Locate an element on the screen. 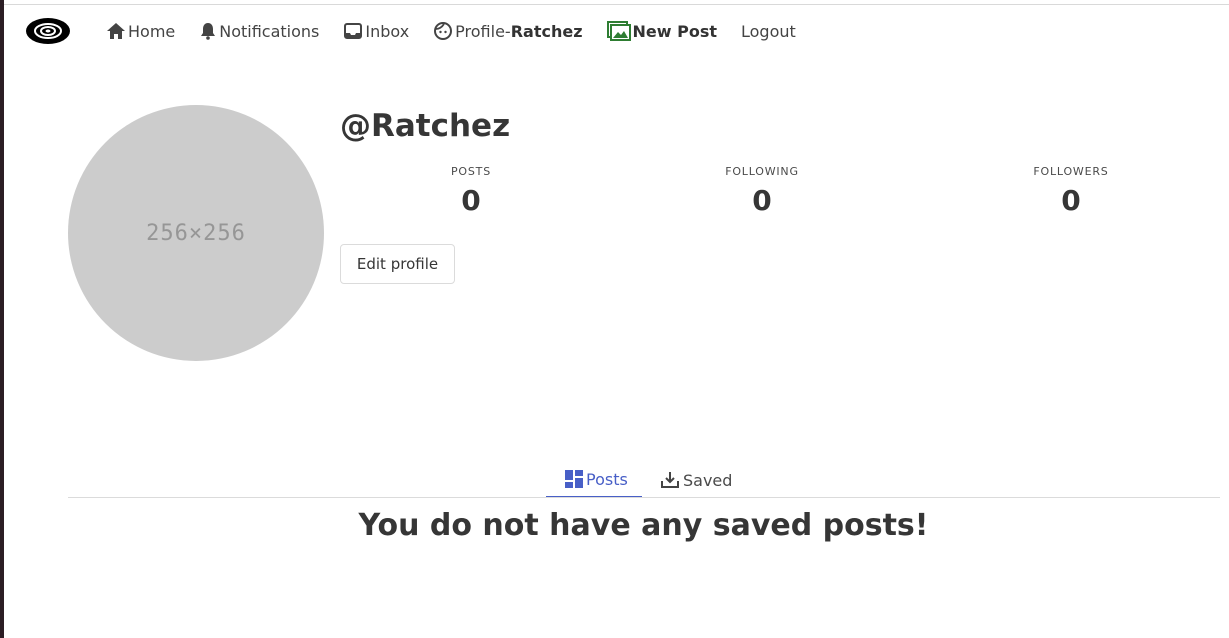 The image size is (1229, 638). tab-posts: Posts is located at coordinates (594, 480).